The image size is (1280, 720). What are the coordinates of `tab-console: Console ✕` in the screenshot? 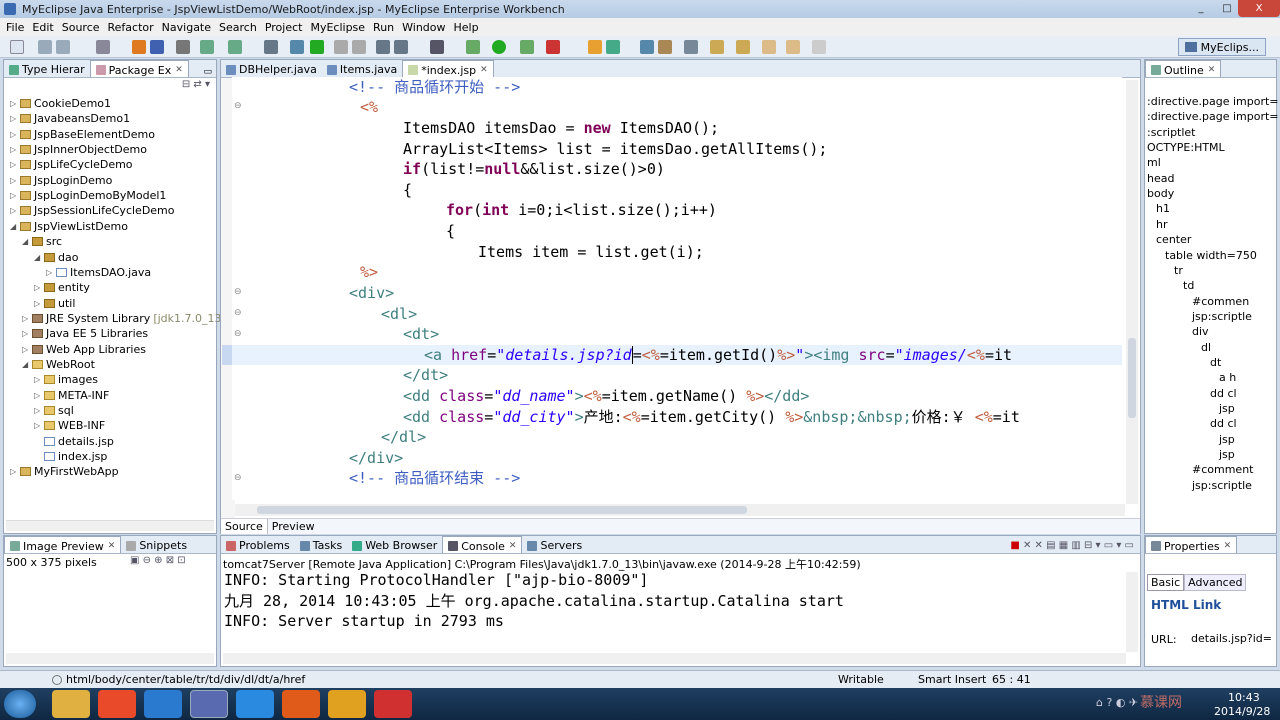 It's located at (482, 544).